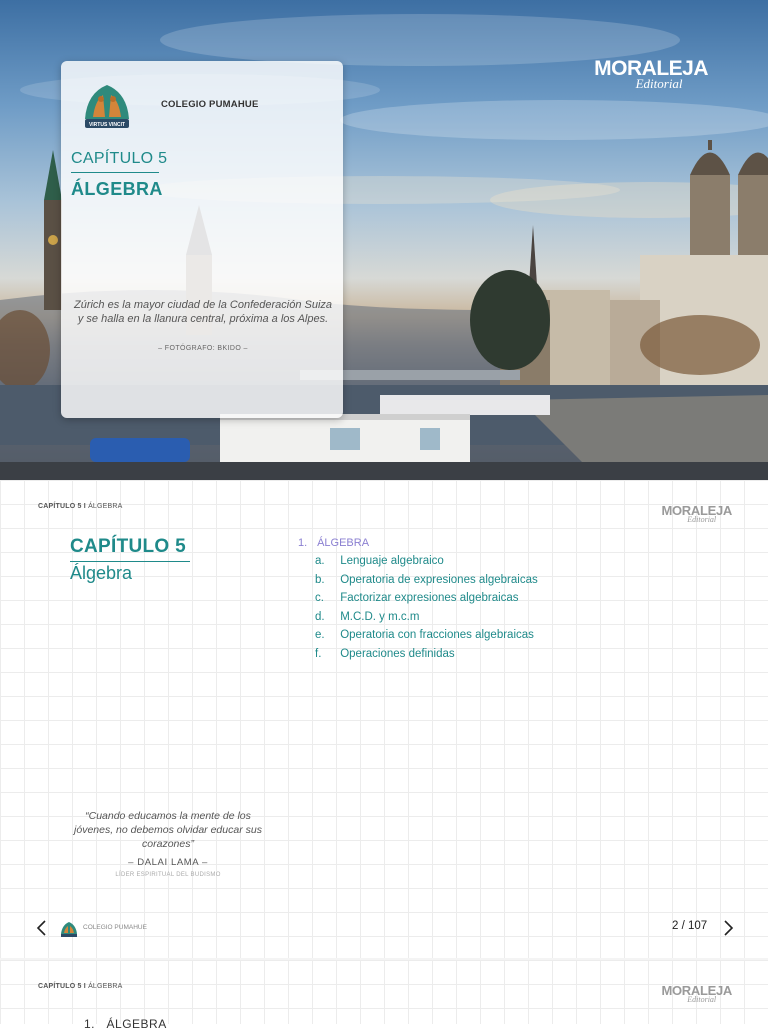  Describe the element at coordinates (426, 620) in the screenshot. I see `toc-item: d. M.C.D. y m.c.m` at that location.